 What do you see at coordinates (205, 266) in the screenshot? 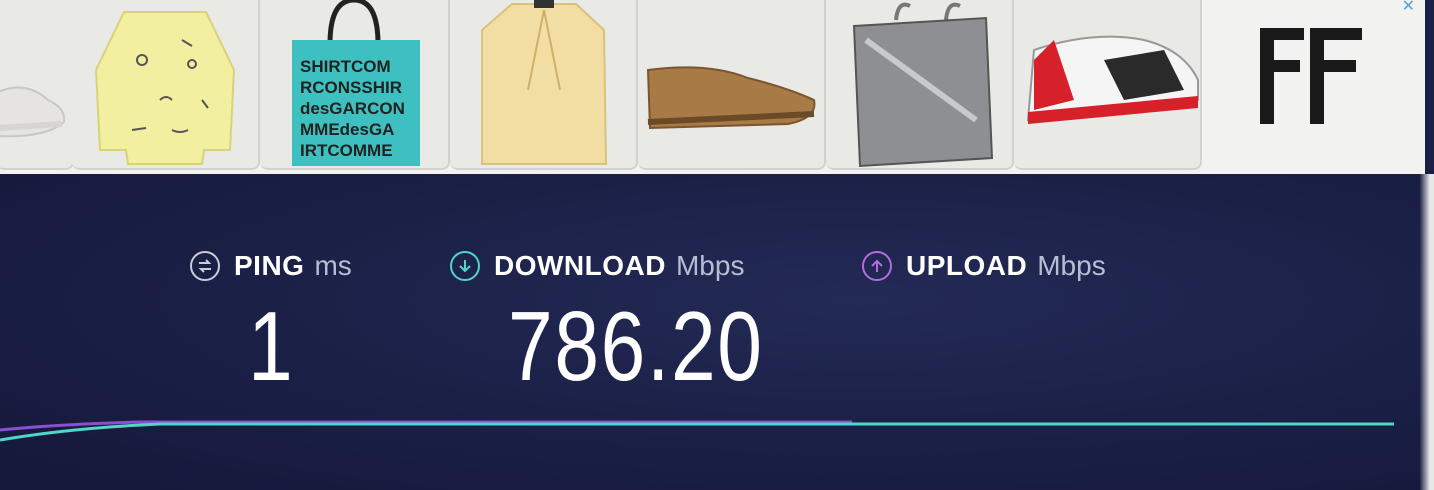
I see `ping-icon` at bounding box center [205, 266].